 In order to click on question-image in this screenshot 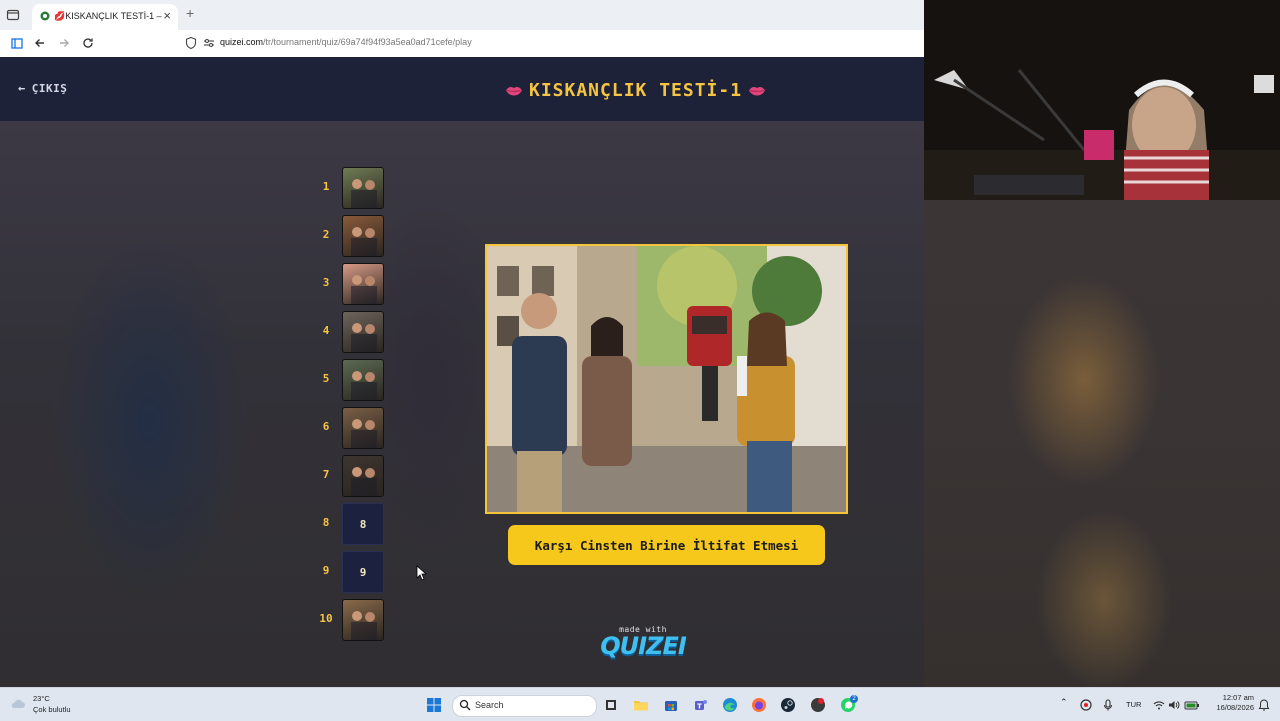, I will do `click(666, 379)`.